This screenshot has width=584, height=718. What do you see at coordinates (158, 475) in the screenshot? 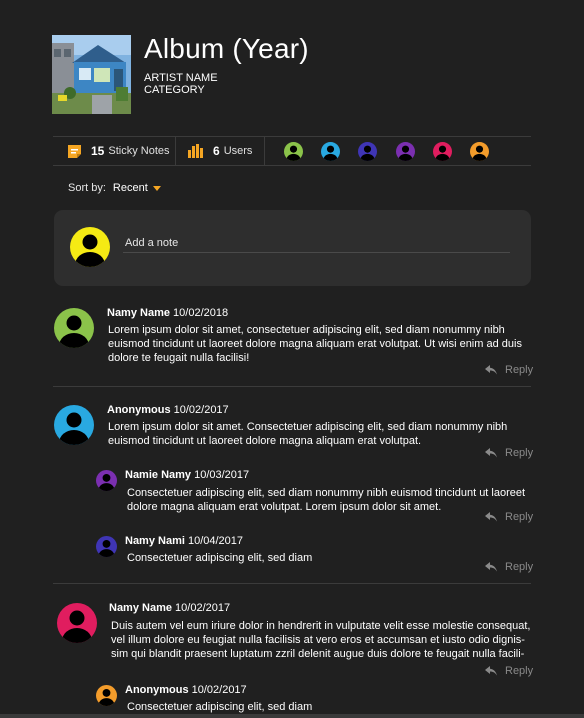
I see `author-name: Namie Namy` at bounding box center [158, 475].